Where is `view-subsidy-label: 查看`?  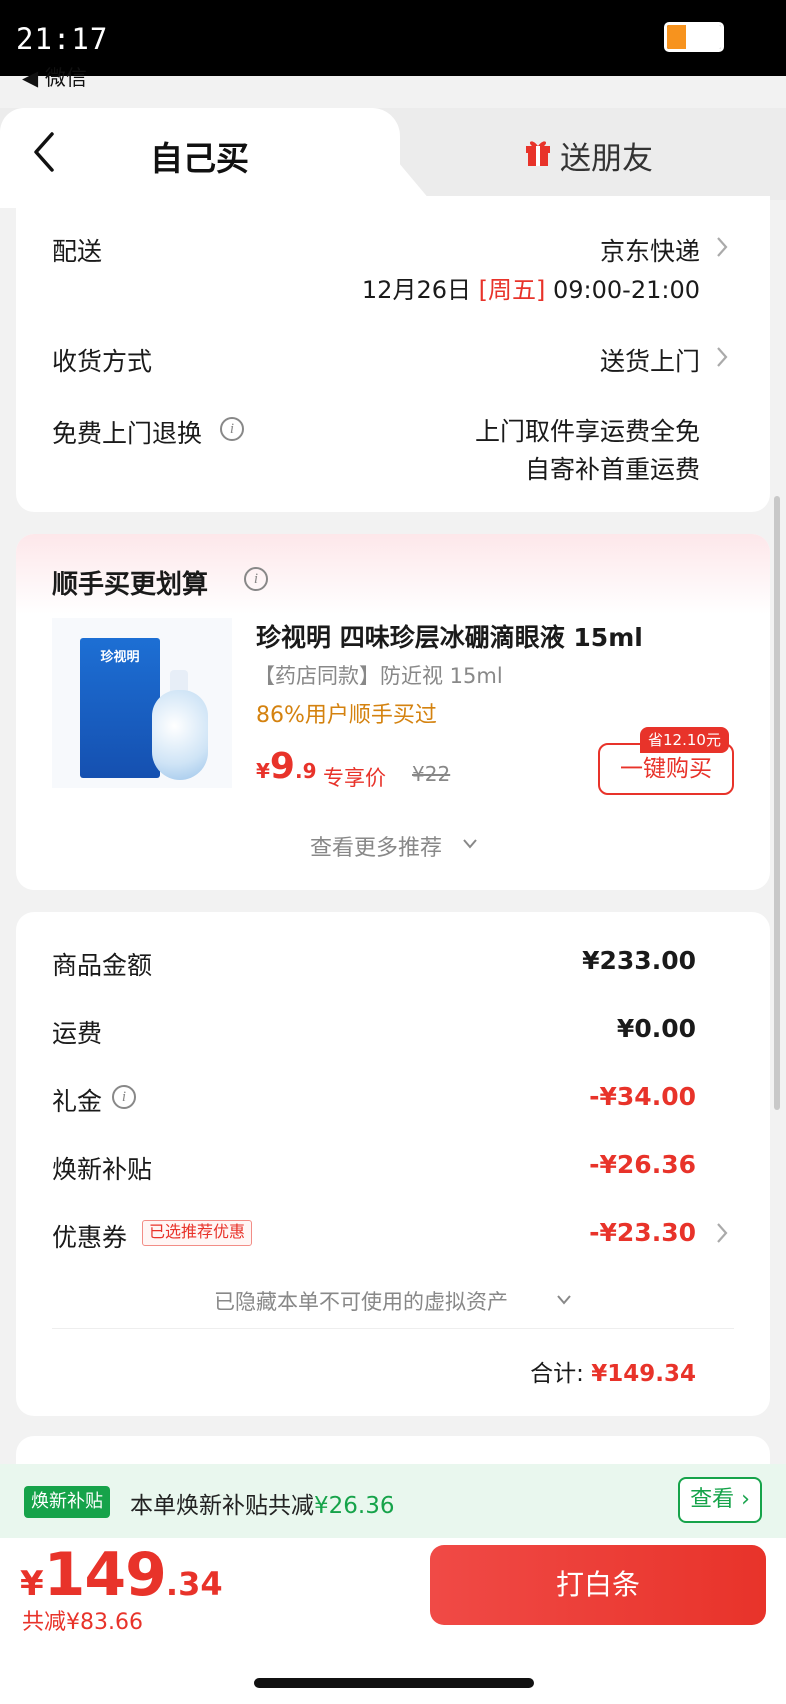
view-subsidy-label: 查看 is located at coordinates (712, 1499).